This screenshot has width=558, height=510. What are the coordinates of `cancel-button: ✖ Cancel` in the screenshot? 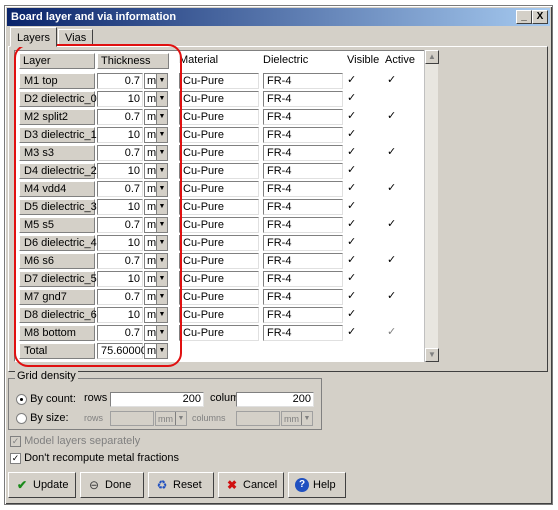 It's located at (251, 485).